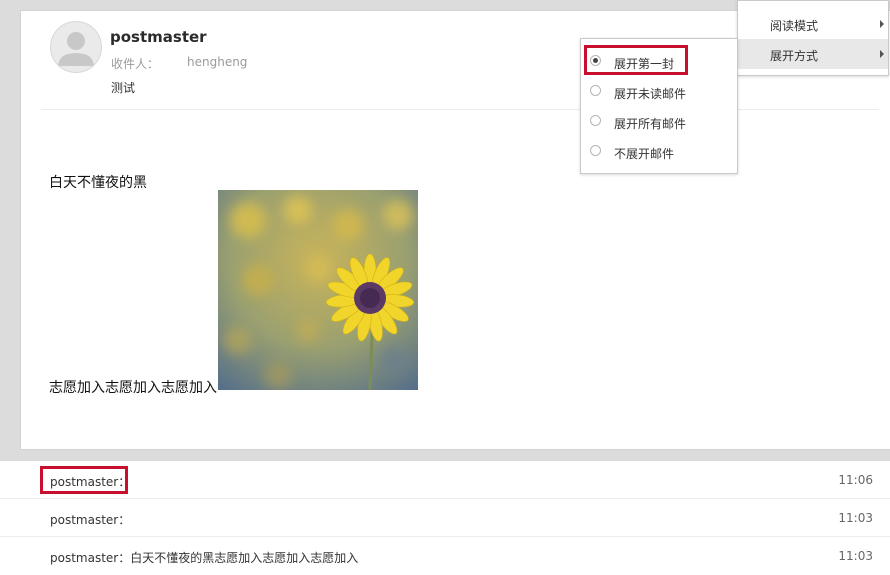  I want to click on option-label: 不展开邮件, so click(644, 154).